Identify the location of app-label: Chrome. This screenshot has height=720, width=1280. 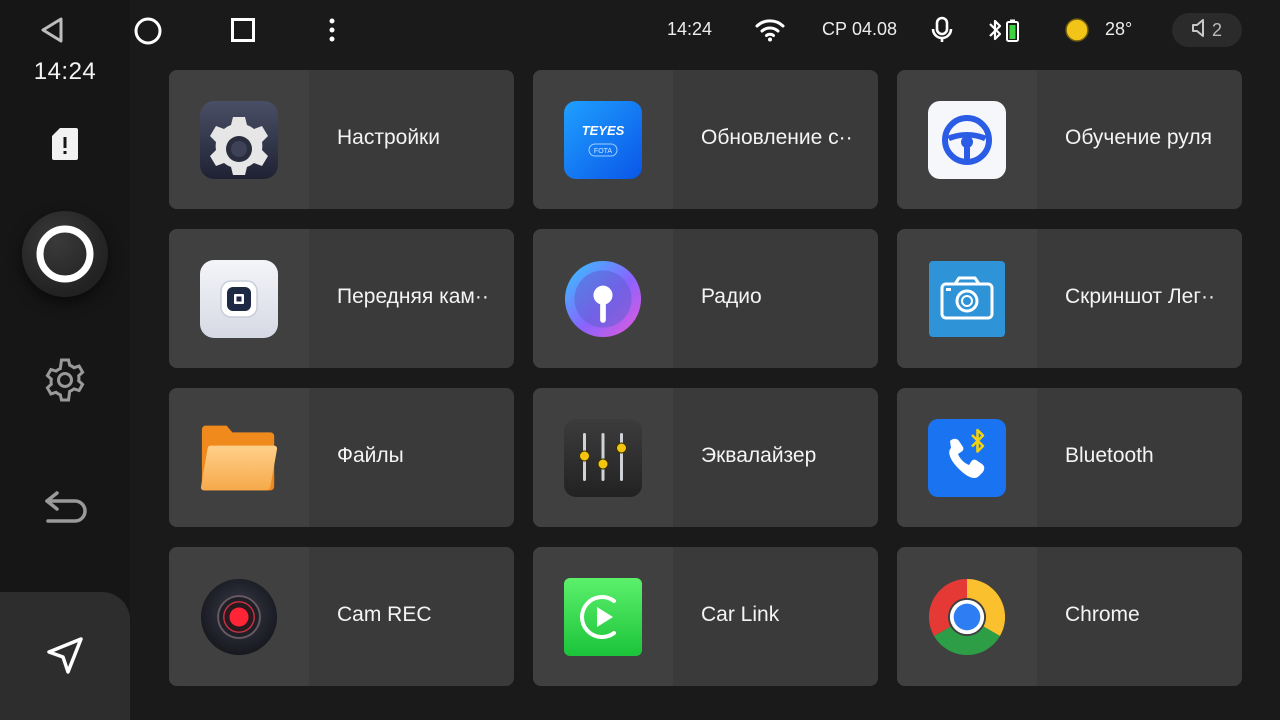
(1102, 614).